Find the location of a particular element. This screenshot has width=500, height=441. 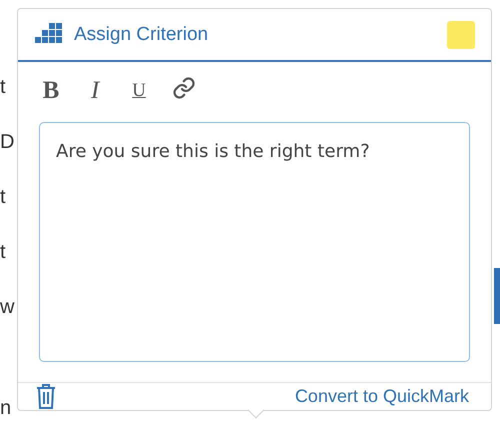

text-fragment: D is located at coordinates (7, 142).